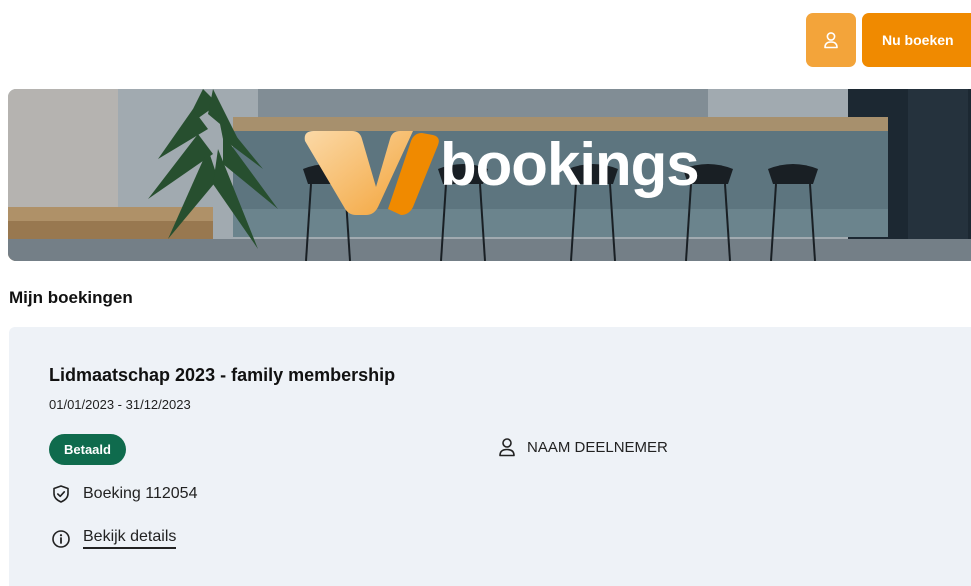 Image resolution: width=971 pixels, height=586 pixels. I want to click on status-badge: Betaald, so click(87, 449).